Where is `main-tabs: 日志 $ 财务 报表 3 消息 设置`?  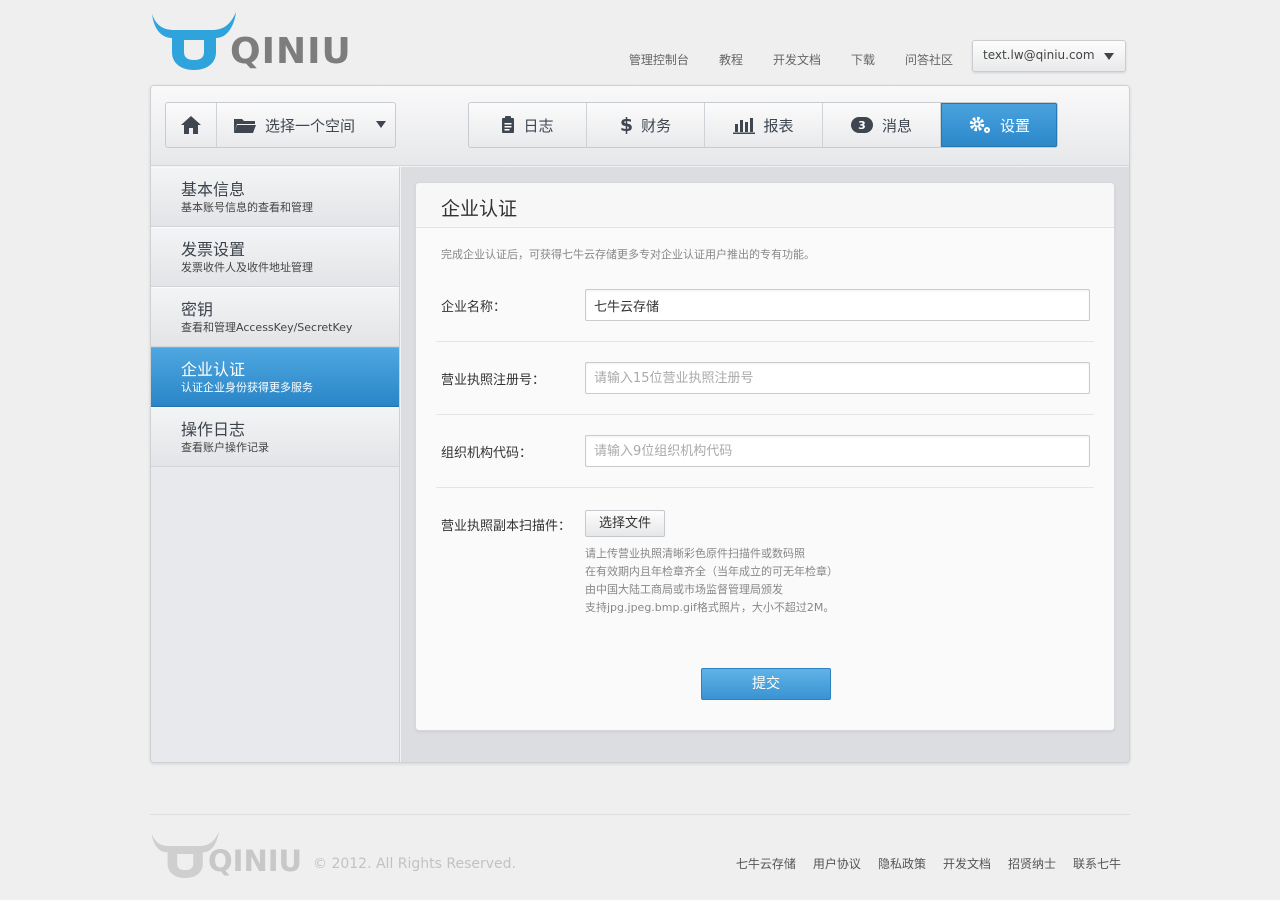 main-tabs: 日志 $ 财务 报表 3 消息 设置 is located at coordinates (763, 125).